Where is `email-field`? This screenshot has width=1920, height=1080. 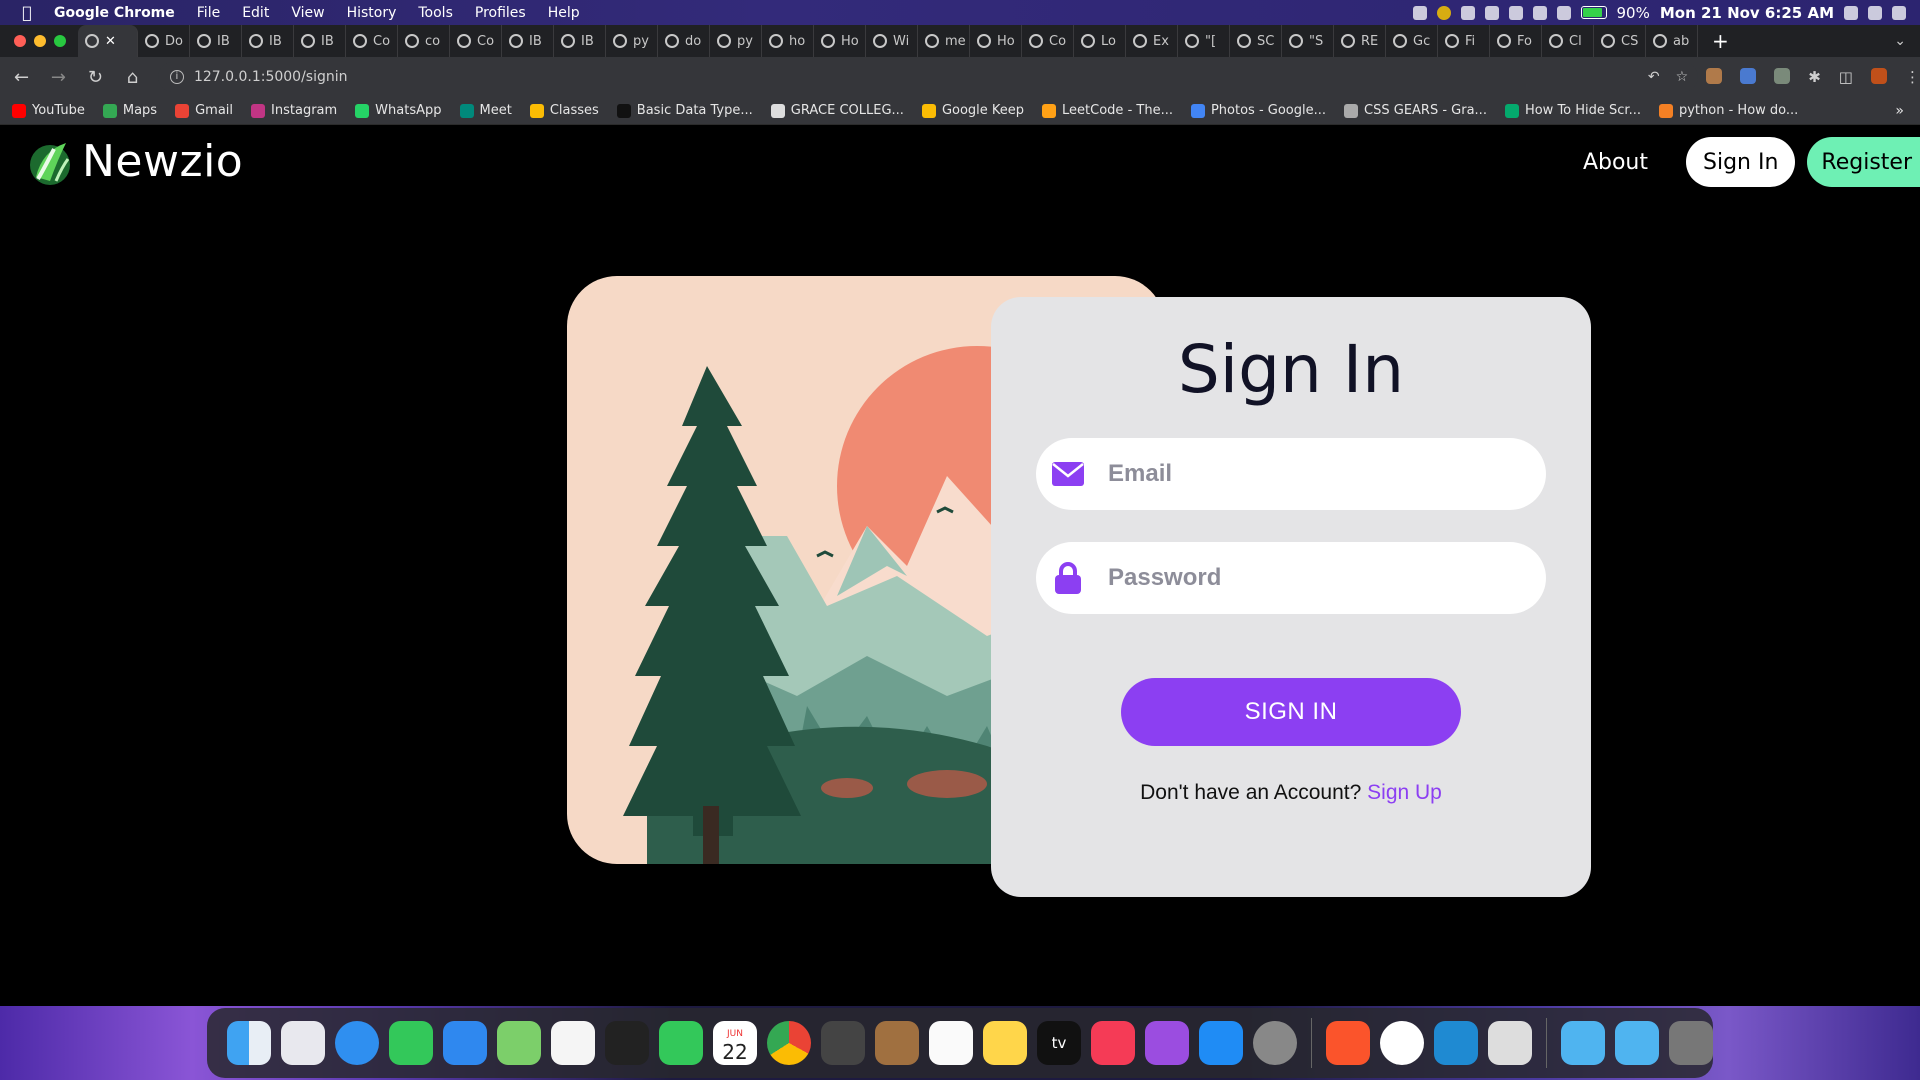
email-field is located at coordinates (1291, 474).